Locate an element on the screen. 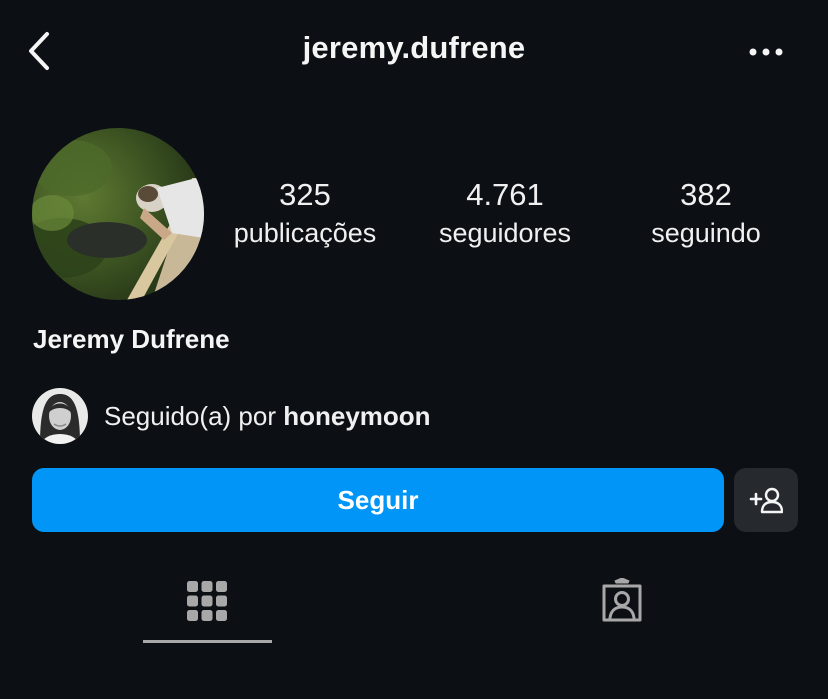 Image resolution: width=828 pixels, height=699 pixels. followed-by-text: Seguido(a) por honeymoon is located at coordinates (267, 416).